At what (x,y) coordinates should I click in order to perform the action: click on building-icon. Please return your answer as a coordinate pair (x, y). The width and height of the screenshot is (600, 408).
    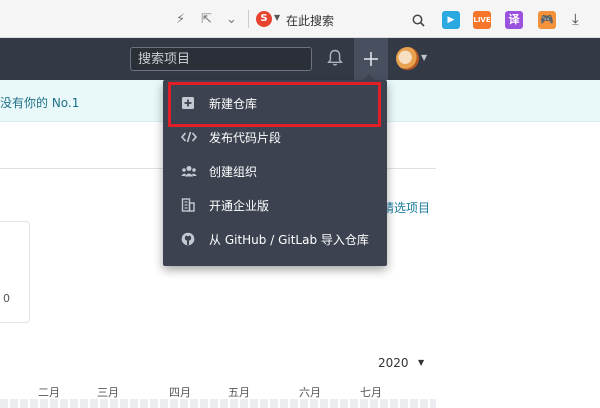
    Looking at the image, I should click on (188, 204).